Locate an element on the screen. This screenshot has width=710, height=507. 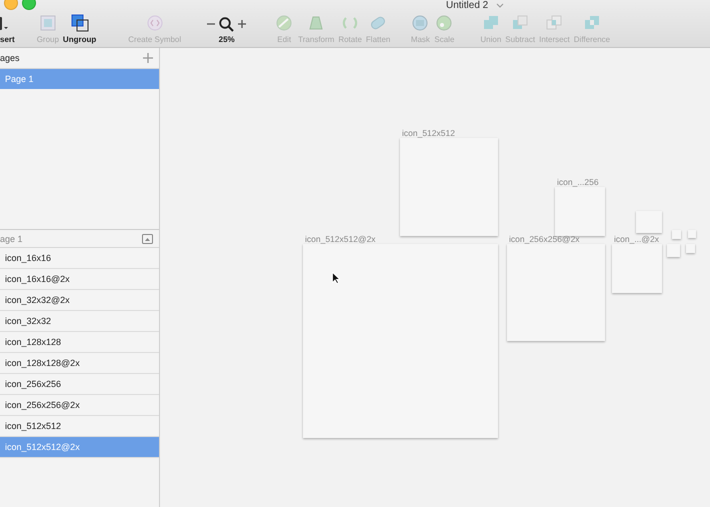
artboard-label: icon_...256 is located at coordinates (578, 182).